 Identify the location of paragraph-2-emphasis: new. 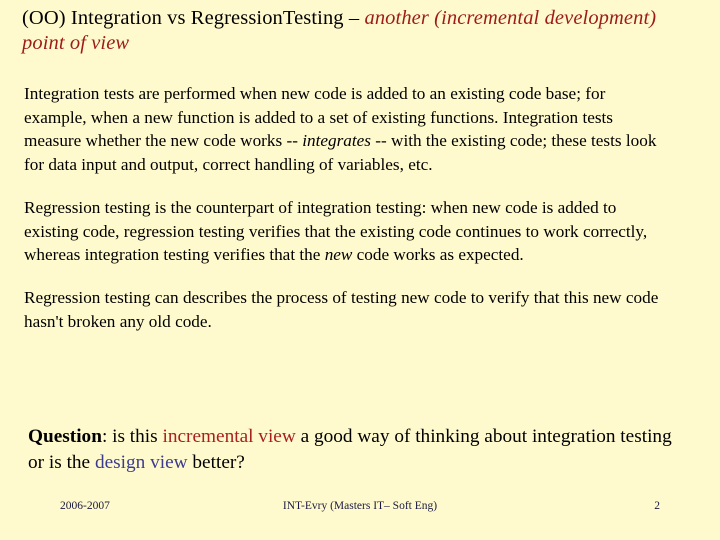
(338, 255).